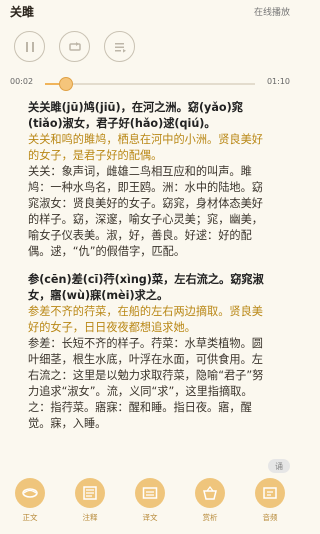 This screenshot has width=320, height=534. Describe the element at coordinates (278, 81) in the screenshot. I see `total-time: 01:10` at that location.